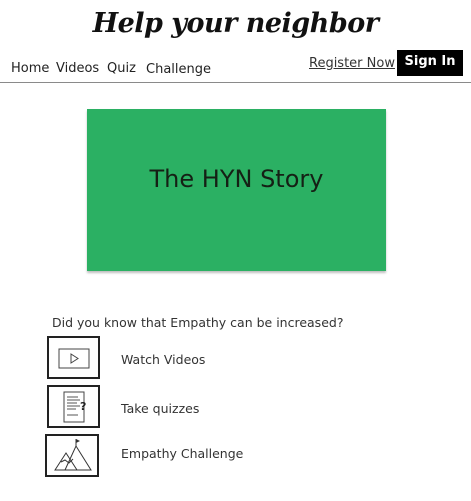 This screenshot has height=501, width=471. What do you see at coordinates (235, 23) in the screenshot?
I see `site-logo: Help your neighbor` at bounding box center [235, 23].